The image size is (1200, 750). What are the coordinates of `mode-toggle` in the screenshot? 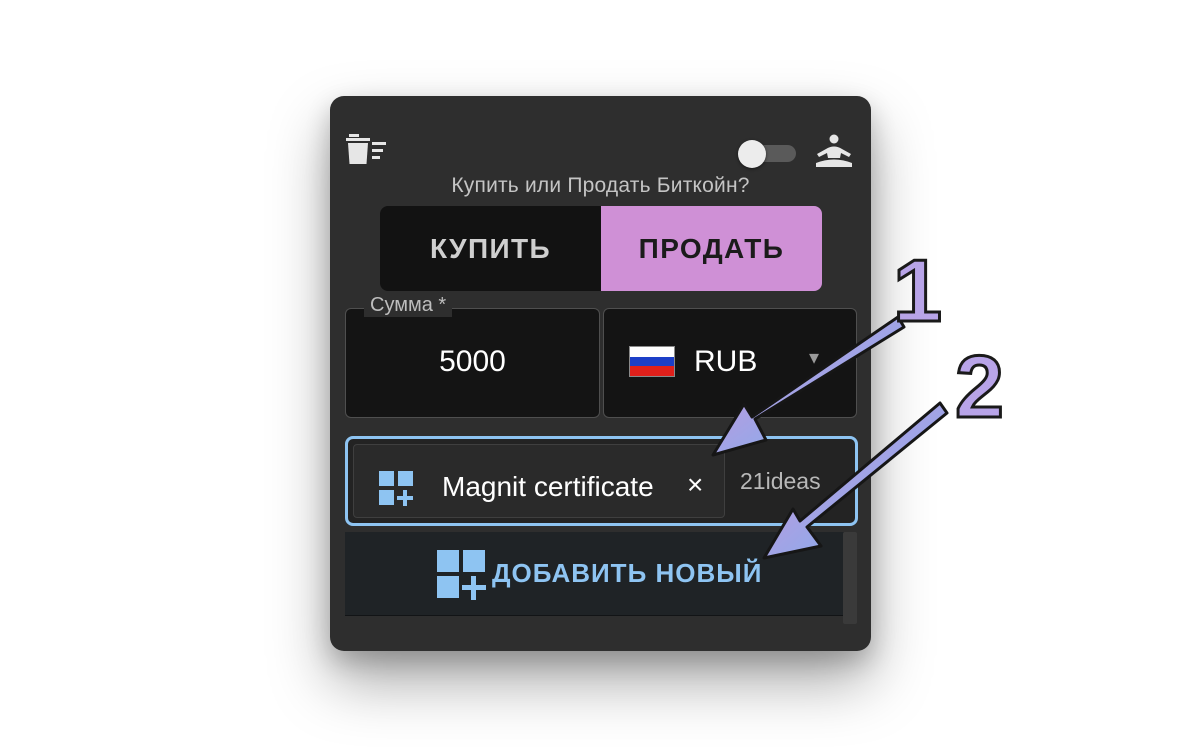 It's located at (768, 154).